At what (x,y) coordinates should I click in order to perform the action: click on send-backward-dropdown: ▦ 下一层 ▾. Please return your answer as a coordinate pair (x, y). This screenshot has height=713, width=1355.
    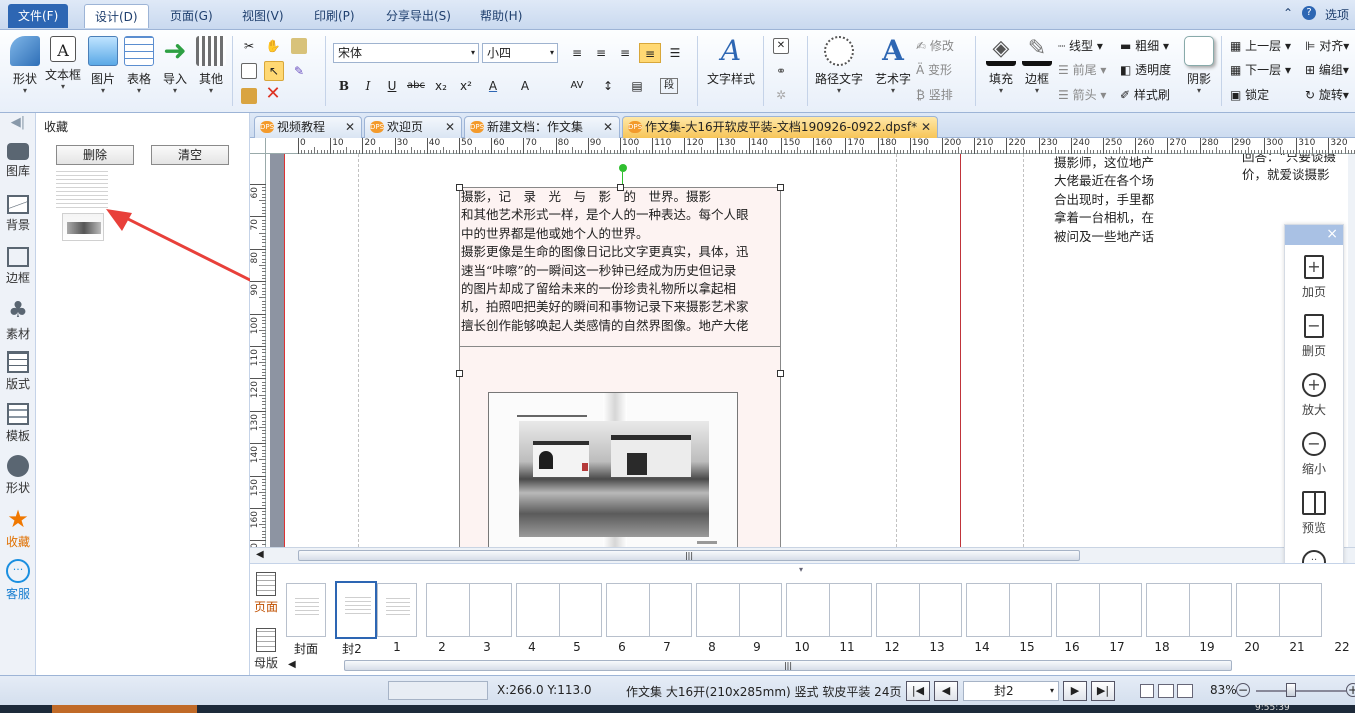
    Looking at the image, I should click on (1260, 70).